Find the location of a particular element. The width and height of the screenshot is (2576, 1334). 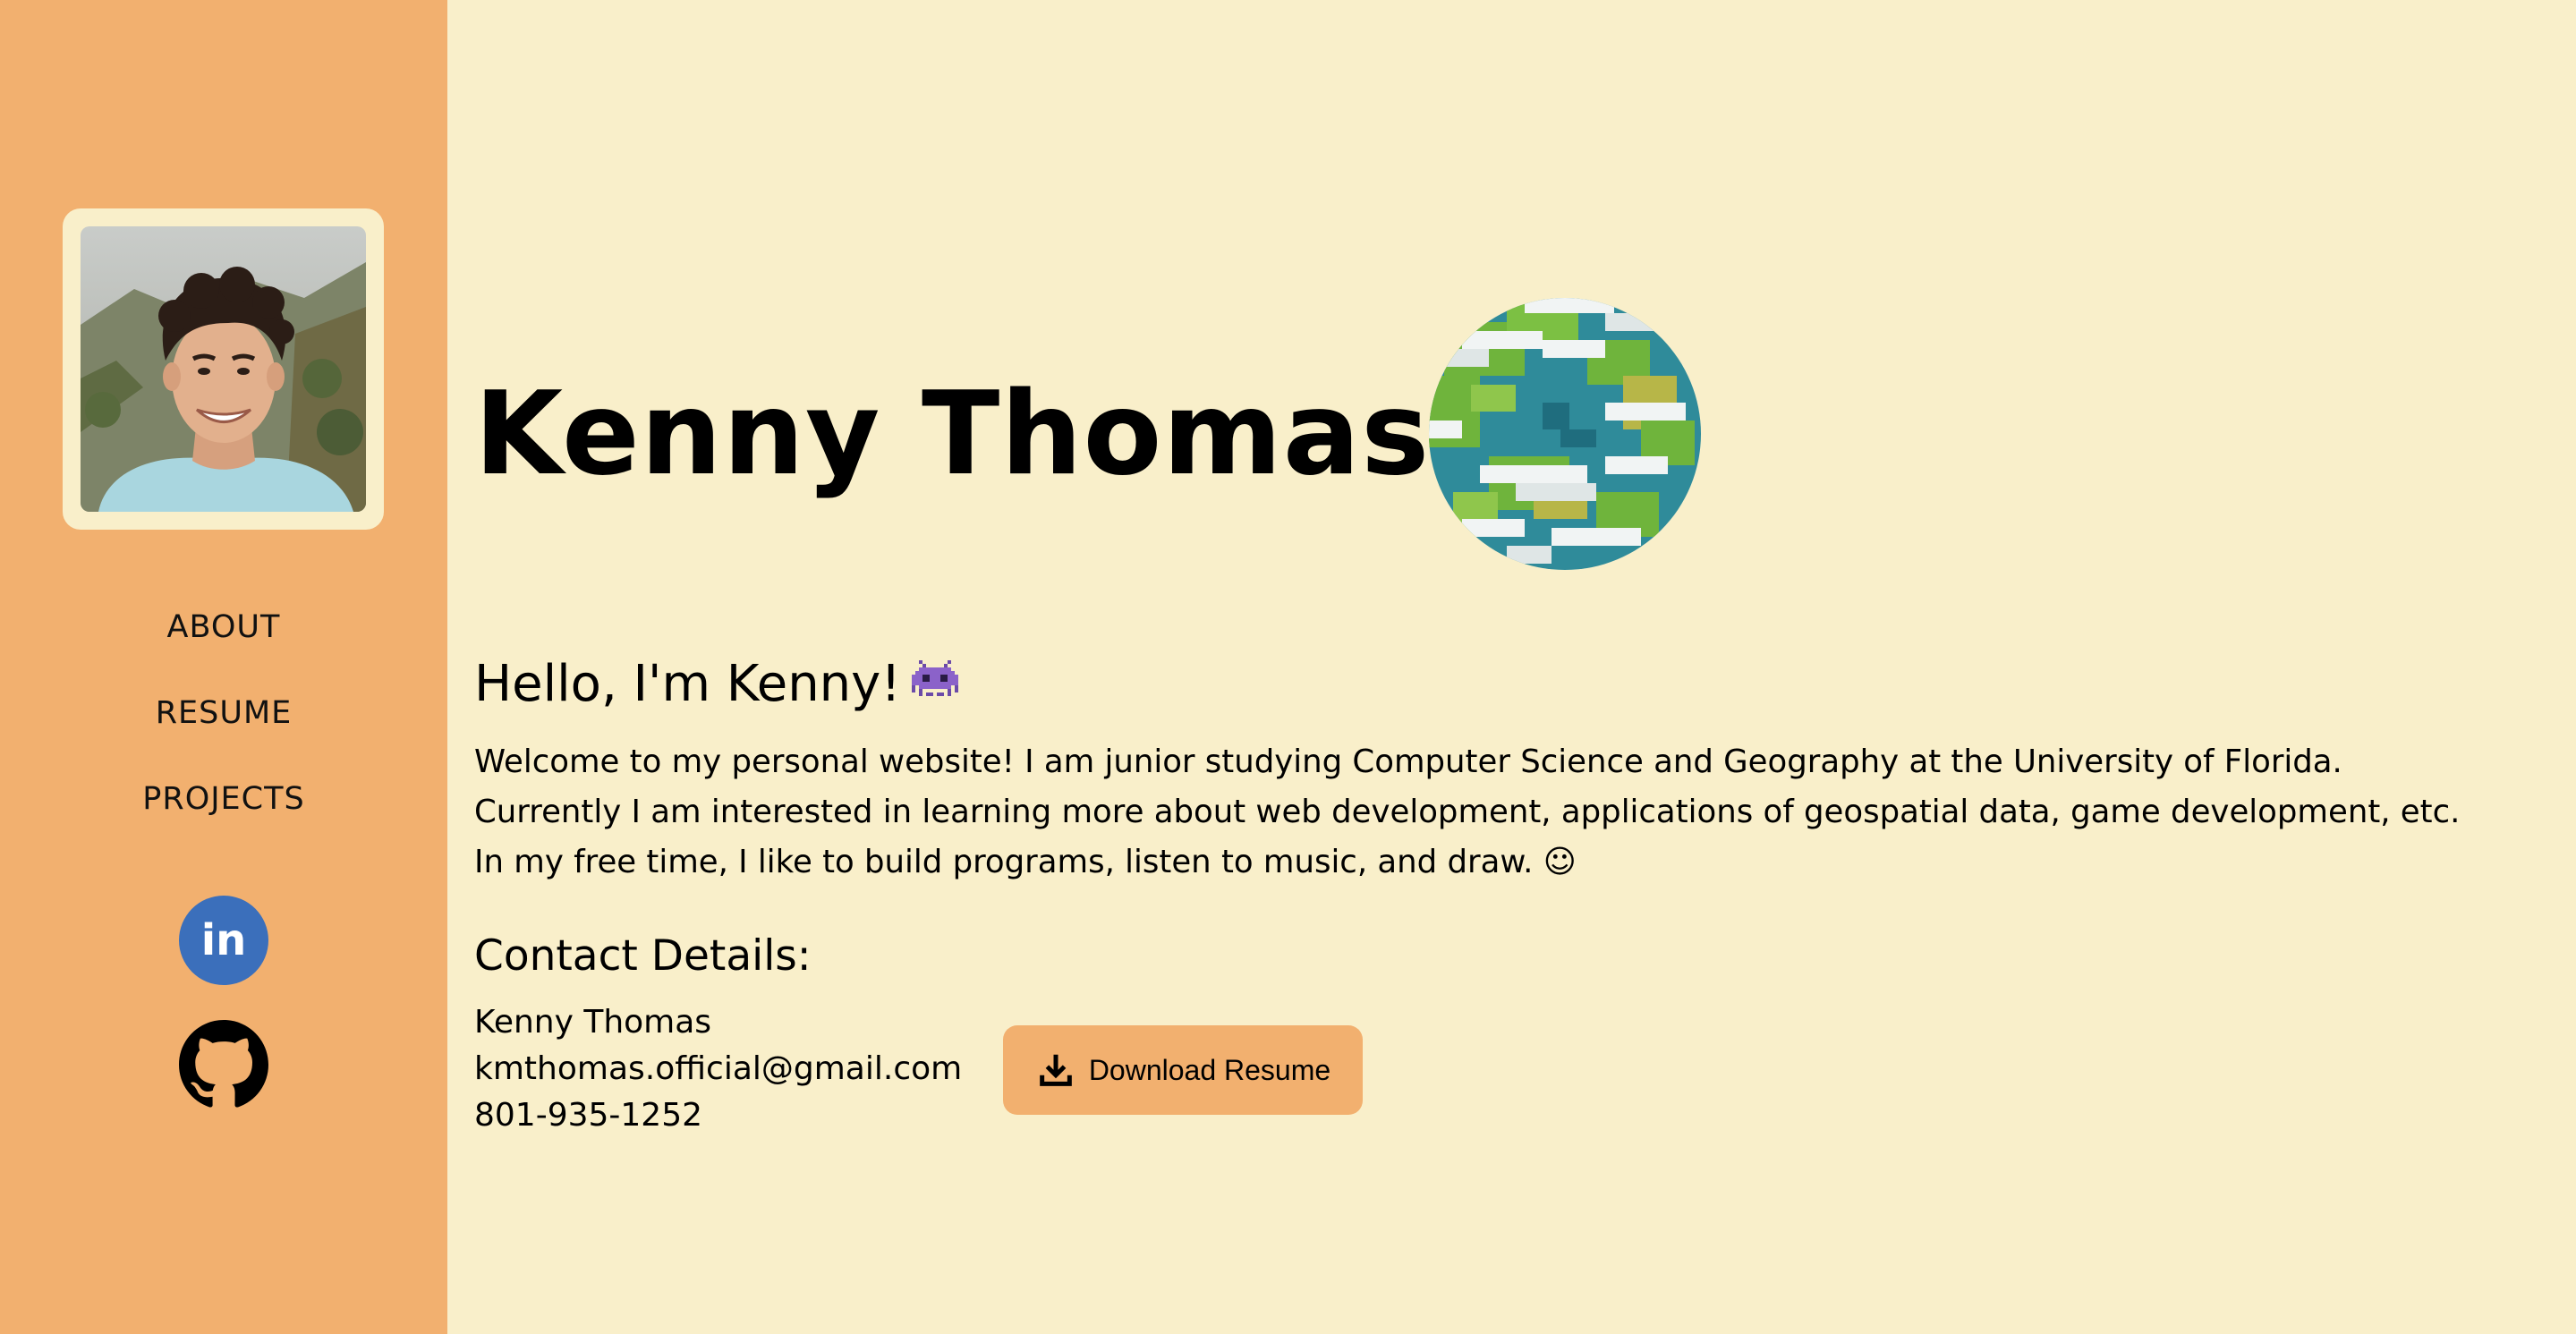

nav-item-resume: RESUME is located at coordinates (223, 726).